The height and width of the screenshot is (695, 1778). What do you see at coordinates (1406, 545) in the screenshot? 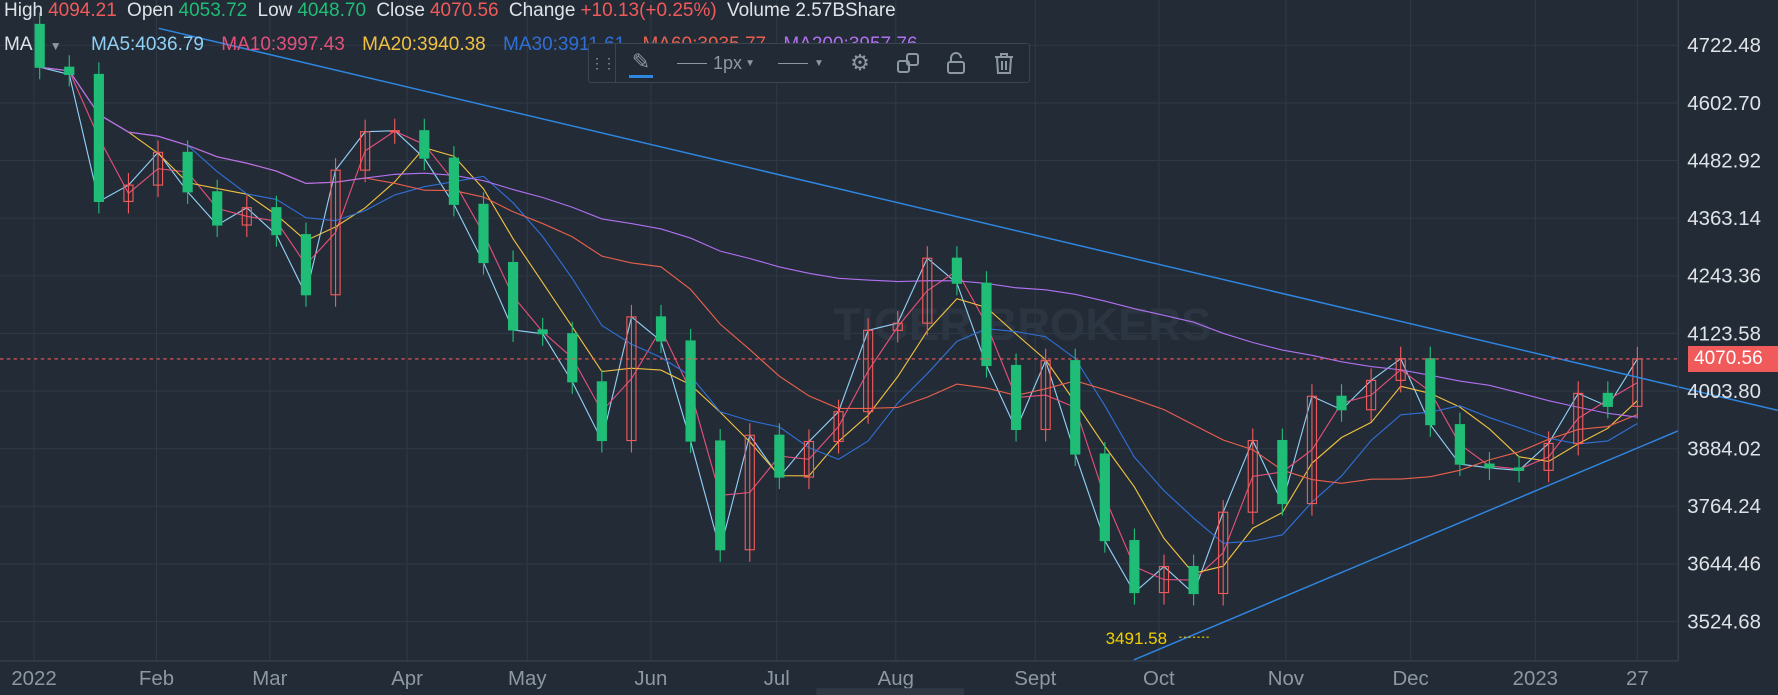
I see `trendline-lower` at bounding box center [1406, 545].